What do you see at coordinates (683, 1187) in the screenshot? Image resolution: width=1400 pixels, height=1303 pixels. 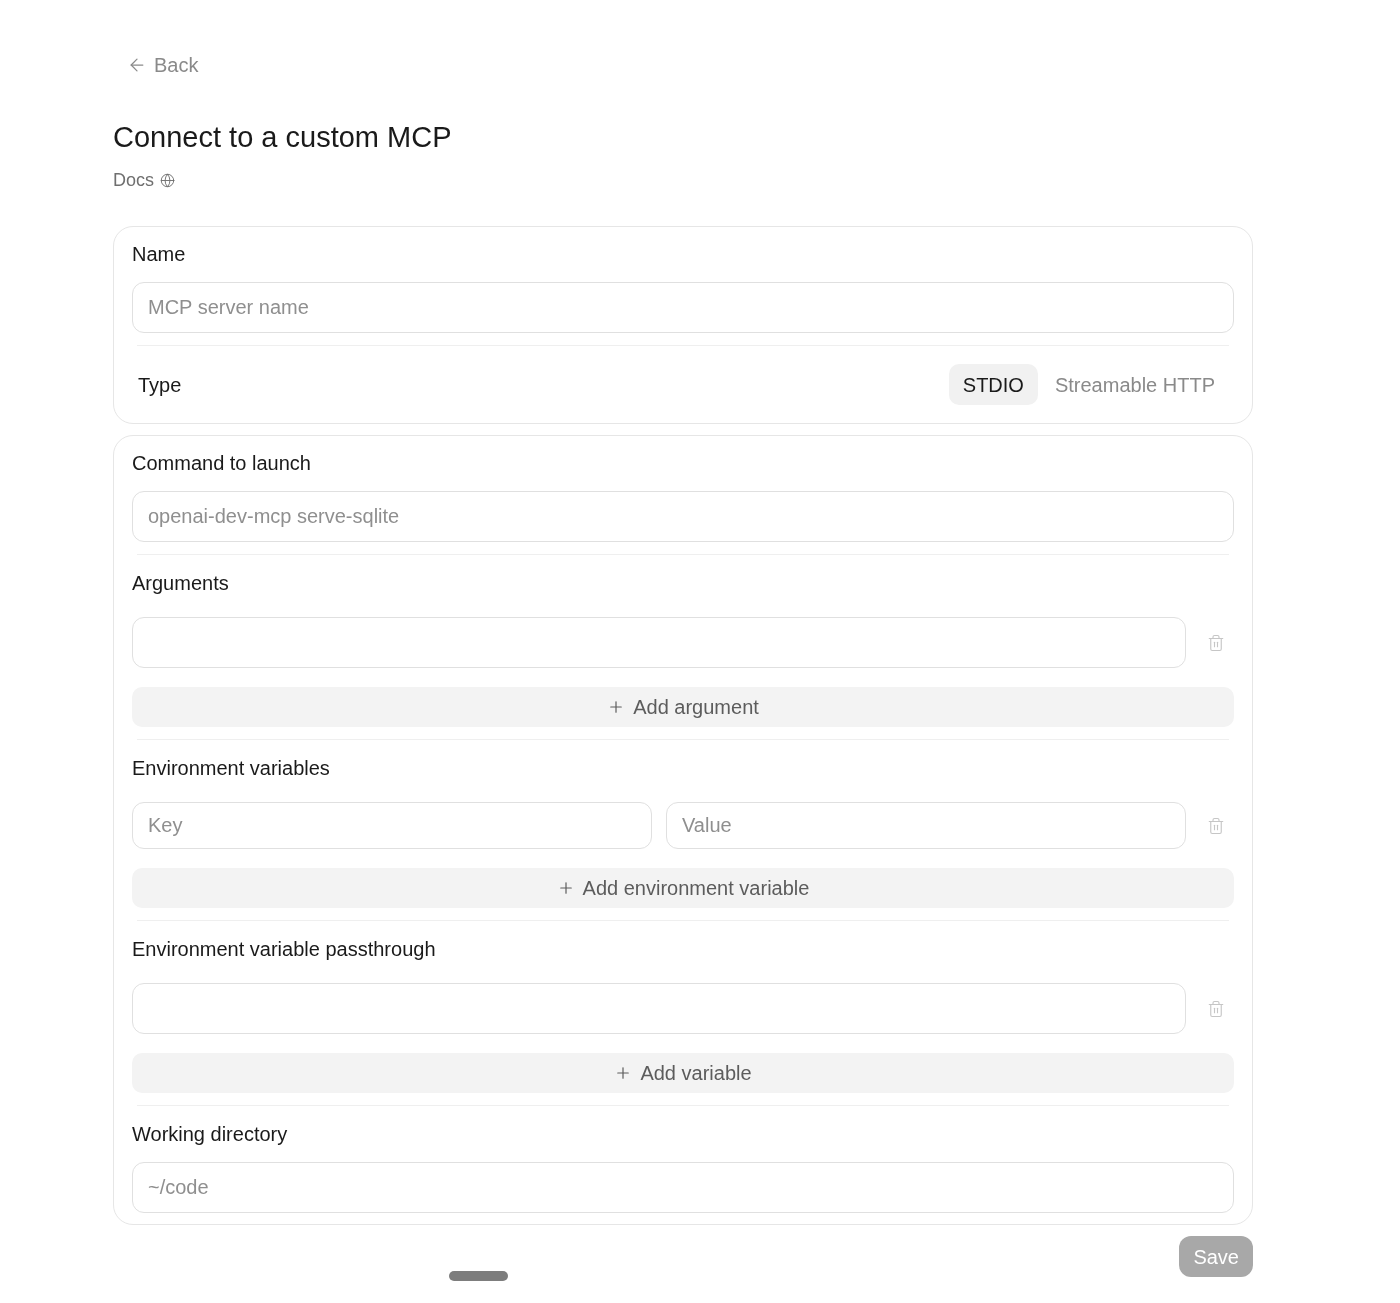 I see `text-field: ~/code` at bounding box center [683, 1187].